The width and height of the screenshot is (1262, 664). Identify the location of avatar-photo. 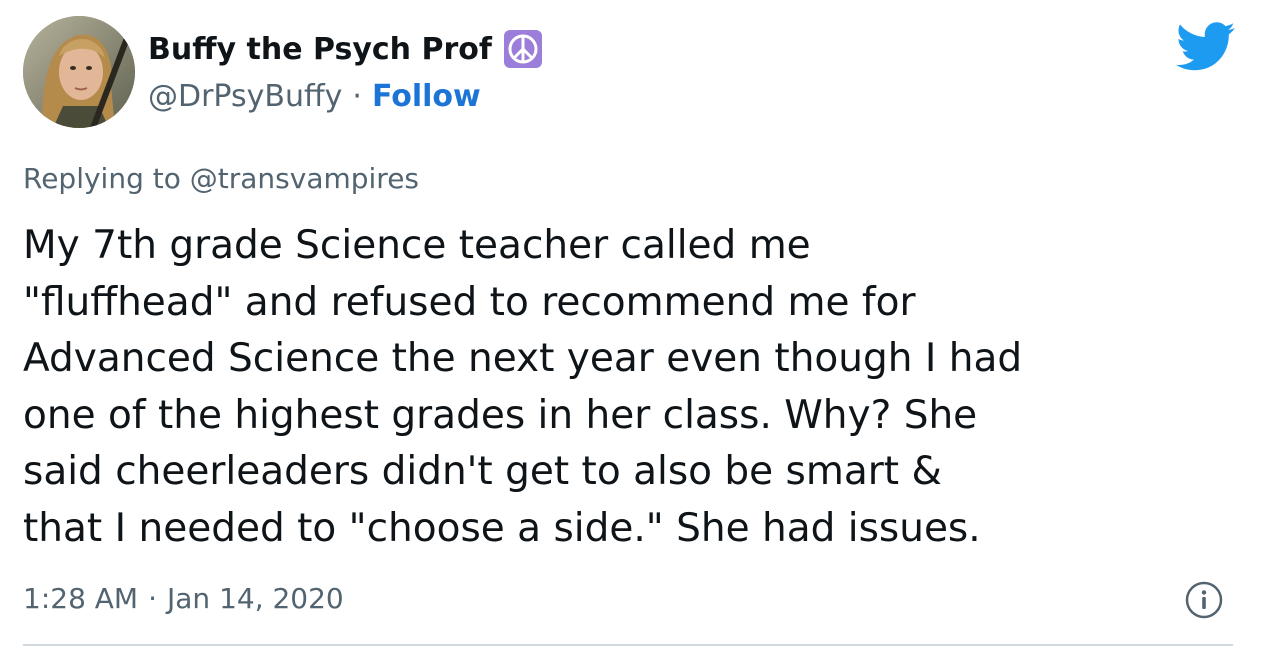
(79, 72).